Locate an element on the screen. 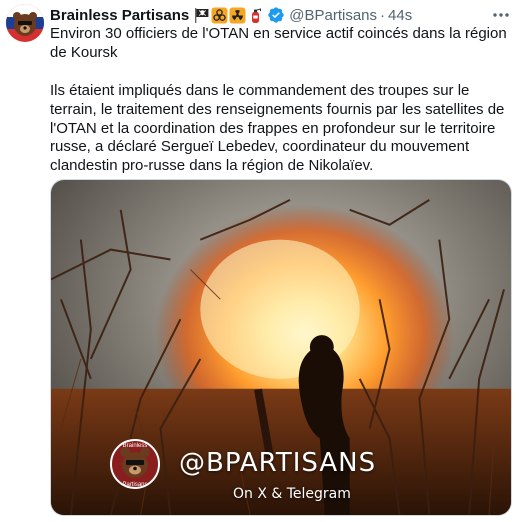 The image size is (519, 522). pirate-flag-icon is located at coordinates (201, 15).